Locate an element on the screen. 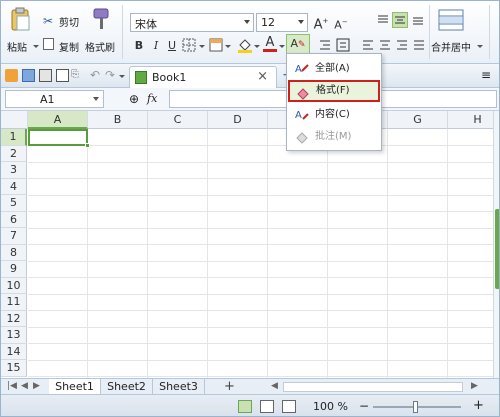 This screenshot has height=417, width=500. font-size-value: 12 is located at coordinates (268, 22).